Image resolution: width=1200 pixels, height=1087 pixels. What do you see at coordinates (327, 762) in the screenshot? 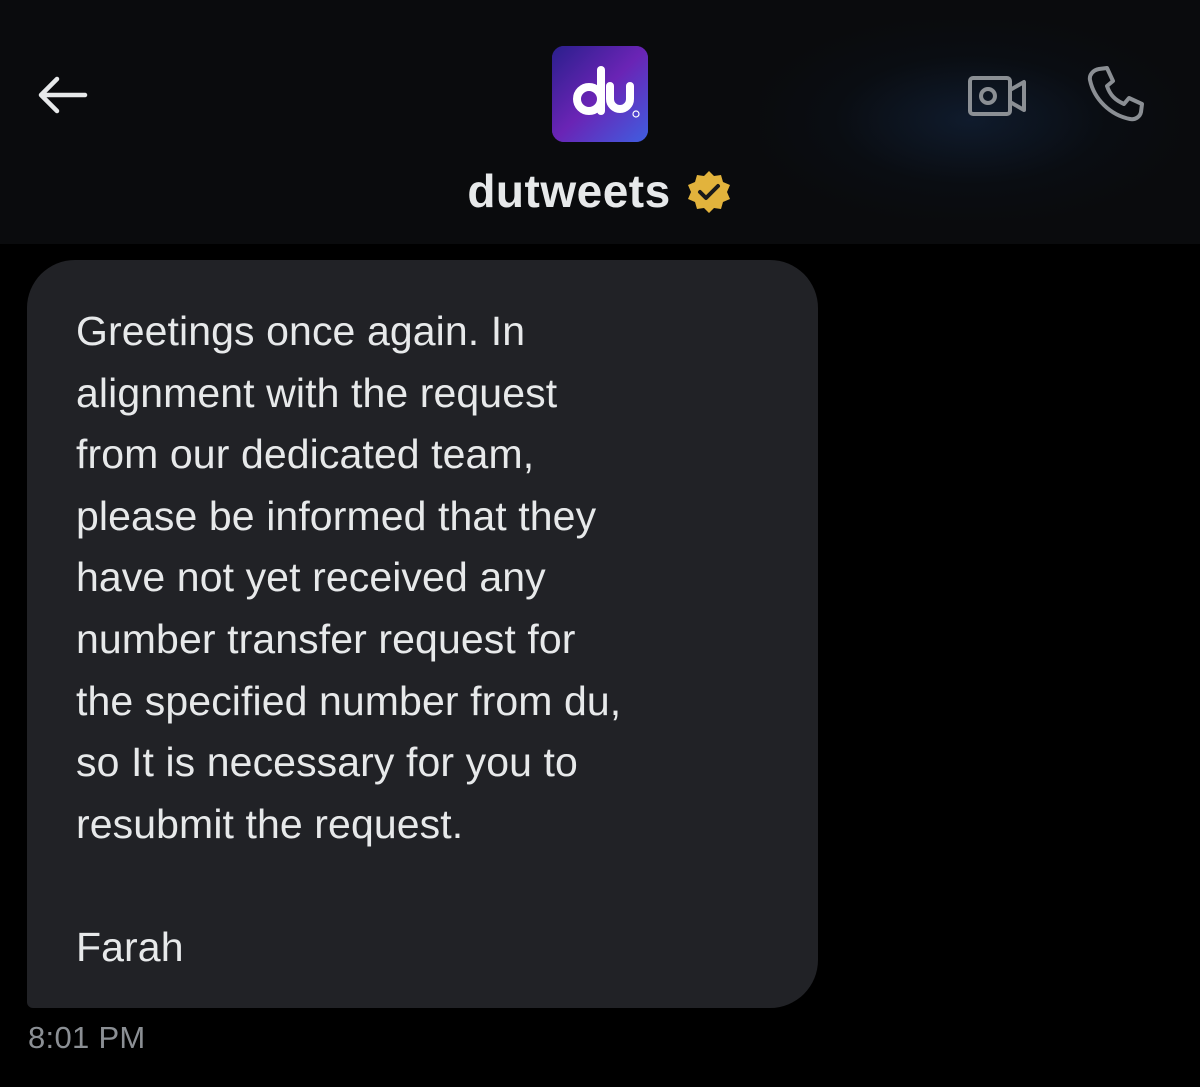
I see `message-line: so It is necessary for you to` at bounding box center [327, 762].